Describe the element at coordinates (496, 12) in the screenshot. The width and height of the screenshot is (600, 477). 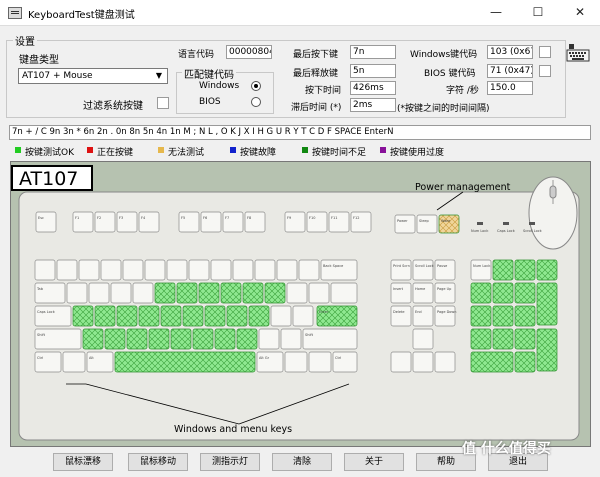
I see `minimize-button: —` at that location.